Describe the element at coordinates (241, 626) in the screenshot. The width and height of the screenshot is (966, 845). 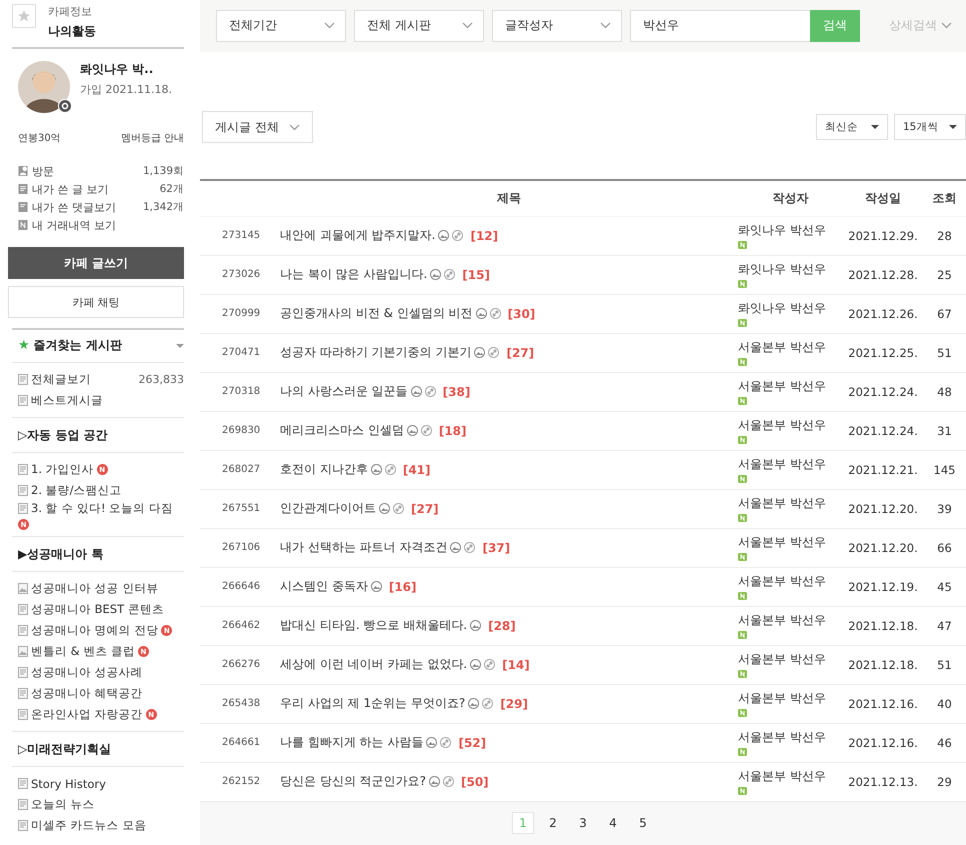
I see `post-number: 266462` at that location.